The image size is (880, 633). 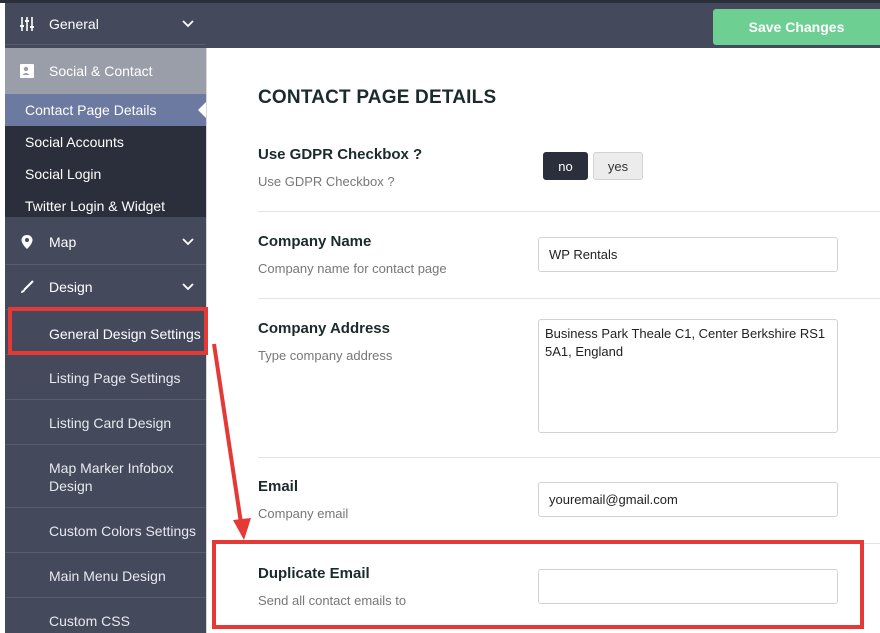 I want to click on email-description: Company email, so click(x=303, y=513).